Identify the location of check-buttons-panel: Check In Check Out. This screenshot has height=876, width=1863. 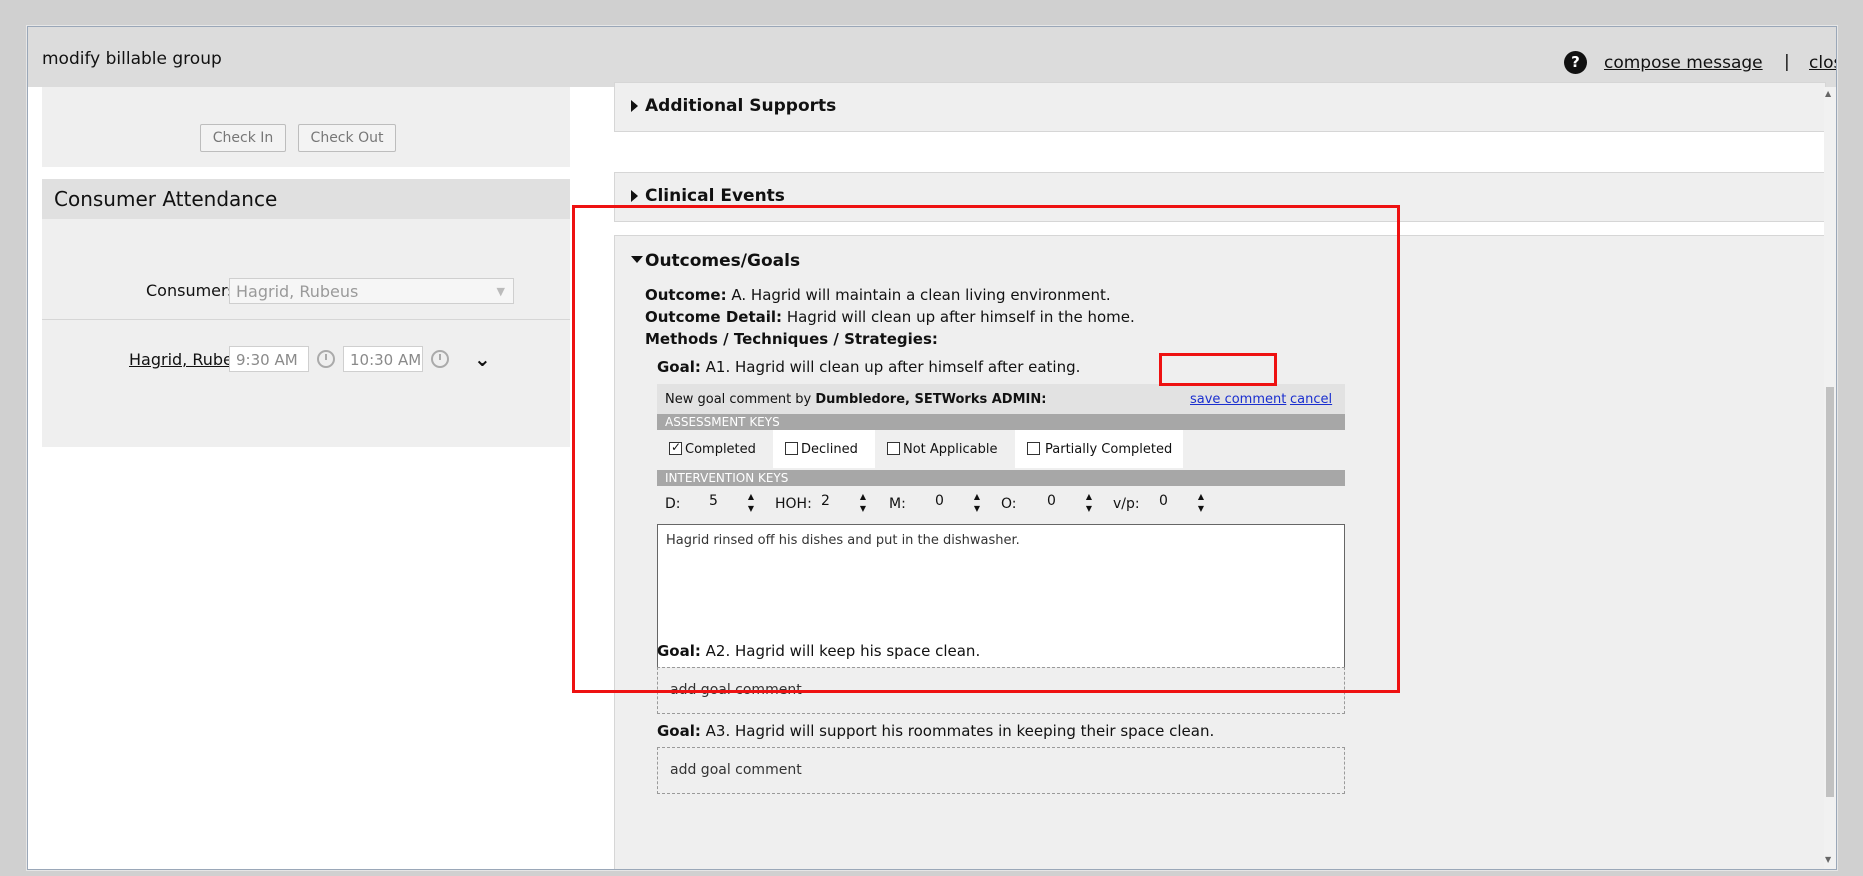
(306, 127).